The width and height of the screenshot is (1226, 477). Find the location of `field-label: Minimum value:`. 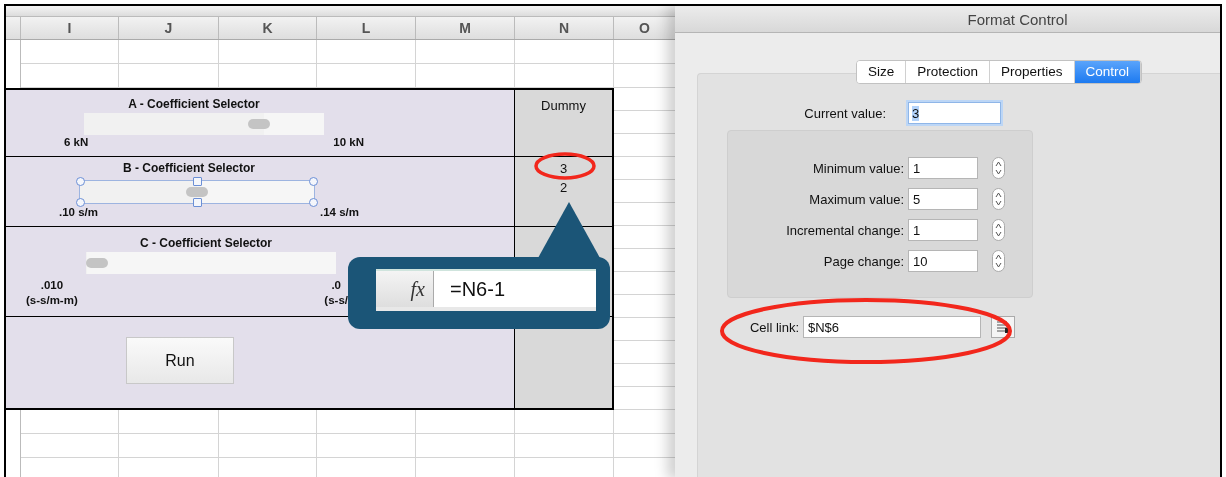

field-label: Minimum value: is located at coordinates (857, 168).